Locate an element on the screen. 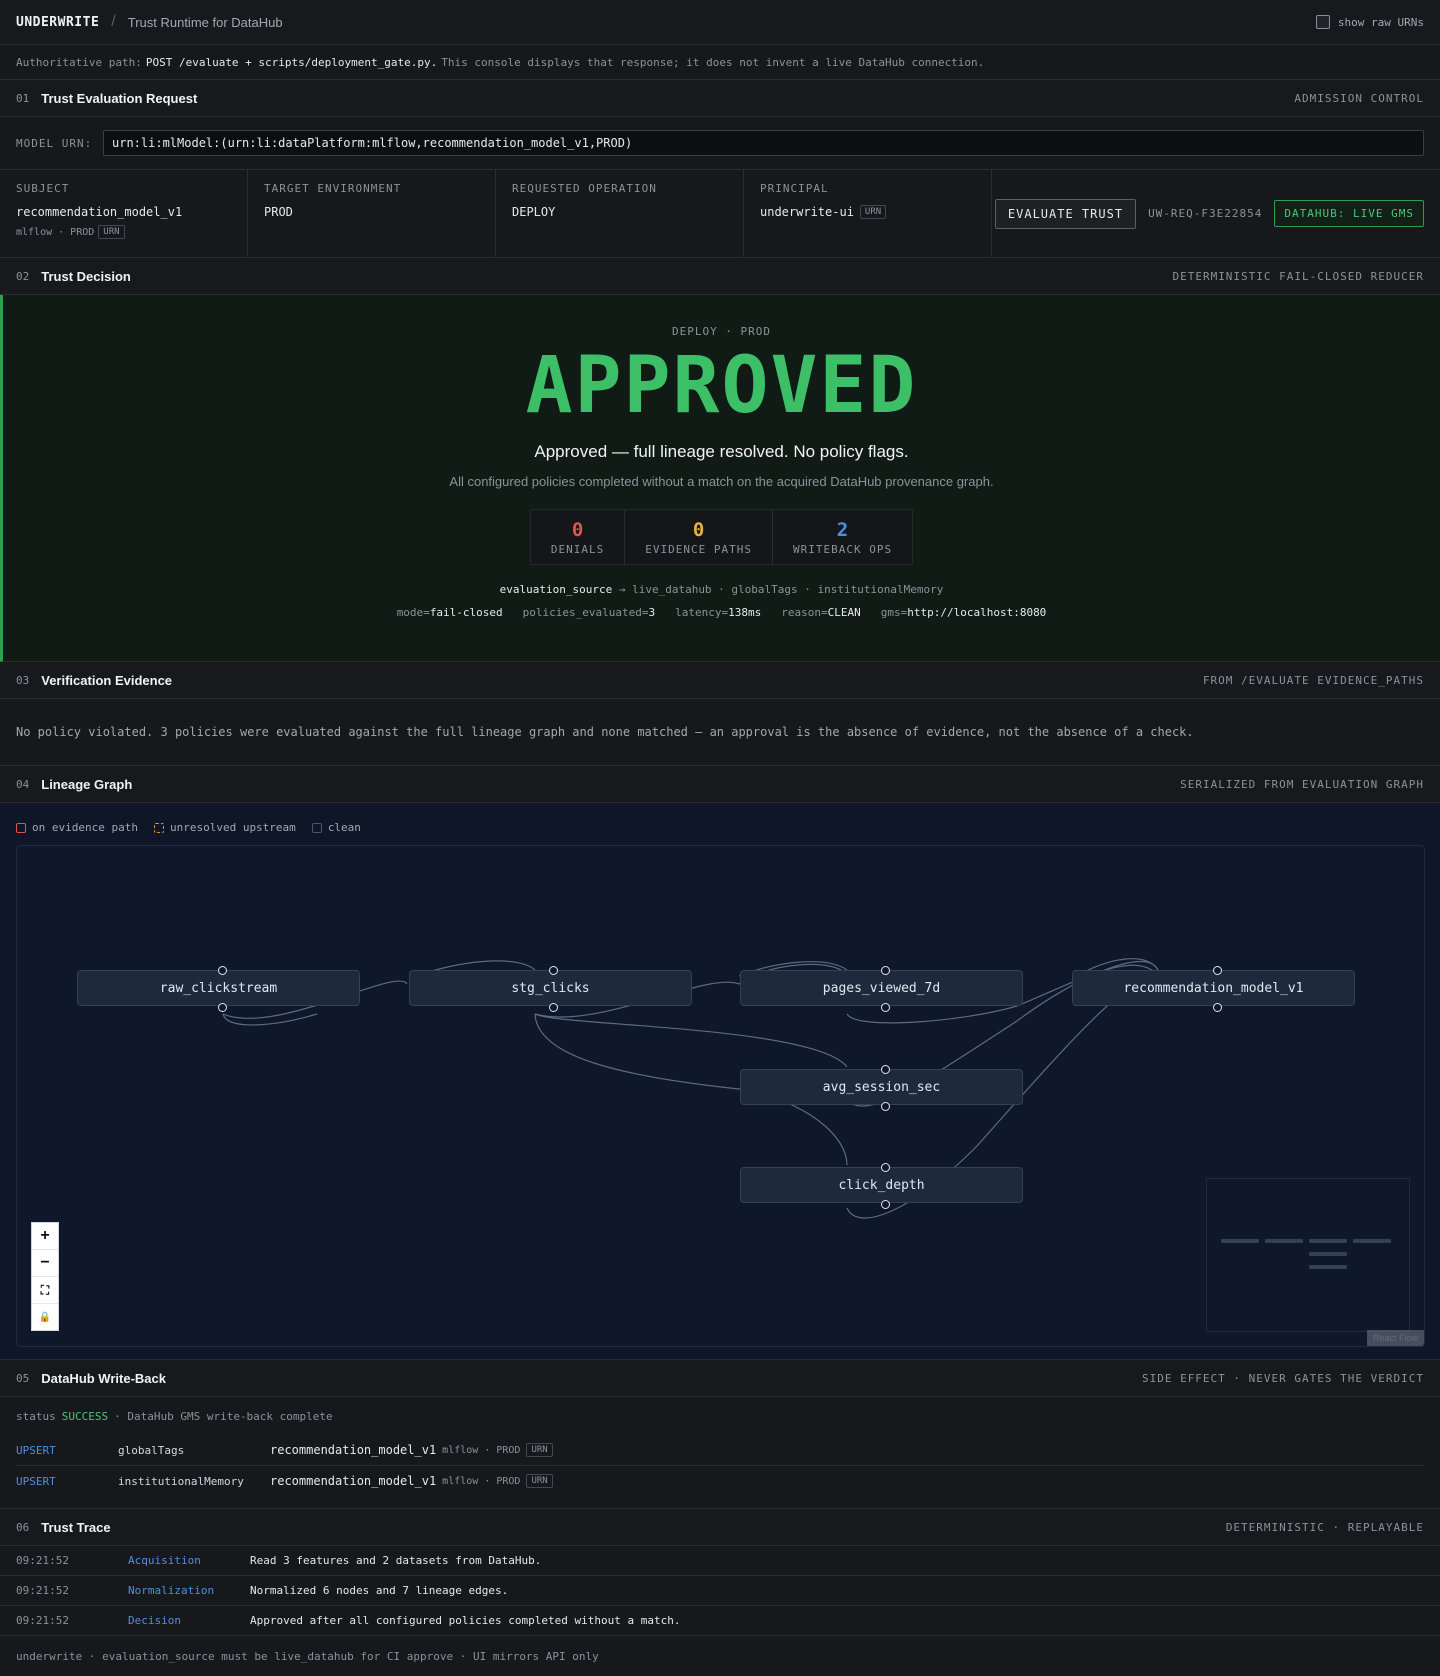 The width and height of the screenshot is (1440, 1676). stat-value: 0 is located at coordinates (577, 530).